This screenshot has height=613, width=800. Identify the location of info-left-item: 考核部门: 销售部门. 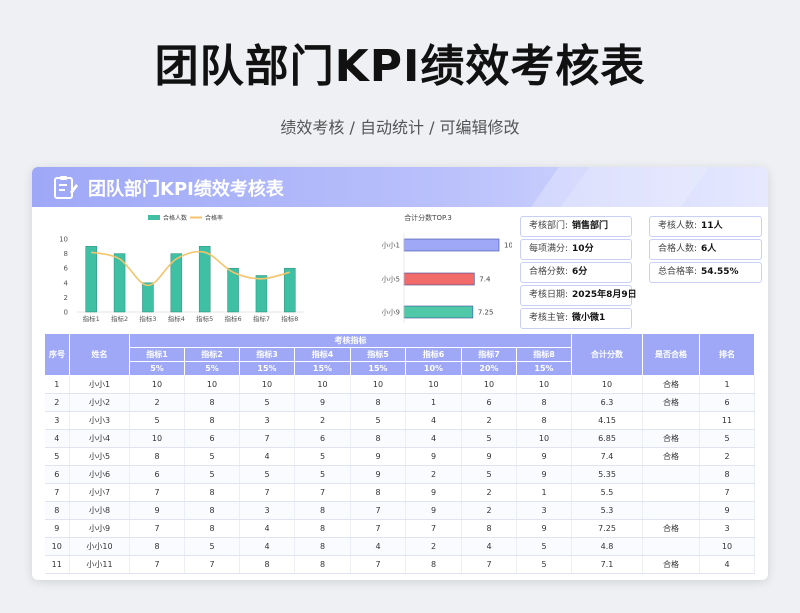
(576, 226).